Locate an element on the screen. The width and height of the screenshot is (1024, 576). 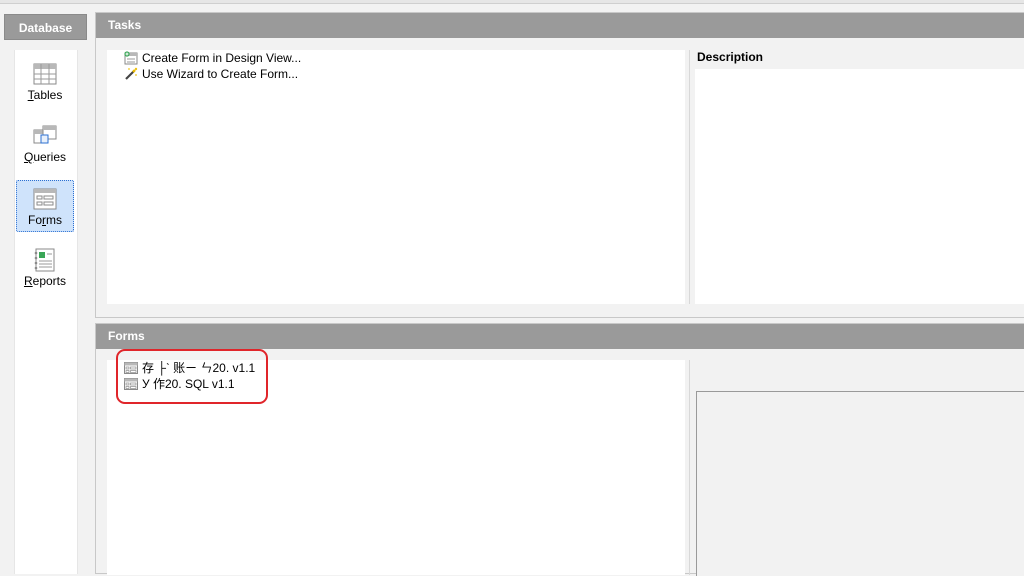
sidebar-item-queries: Queries is located at coordinates (45, 144).